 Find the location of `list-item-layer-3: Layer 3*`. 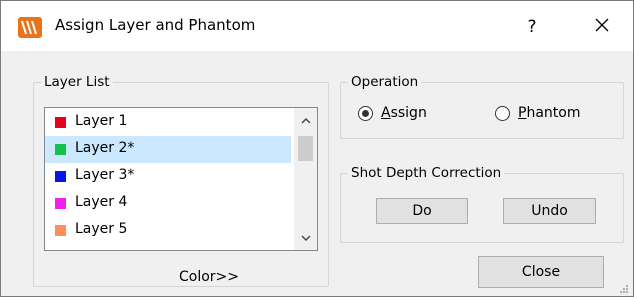

list-item-layer-3: Layer 3* is located at coordinates (168, 176).